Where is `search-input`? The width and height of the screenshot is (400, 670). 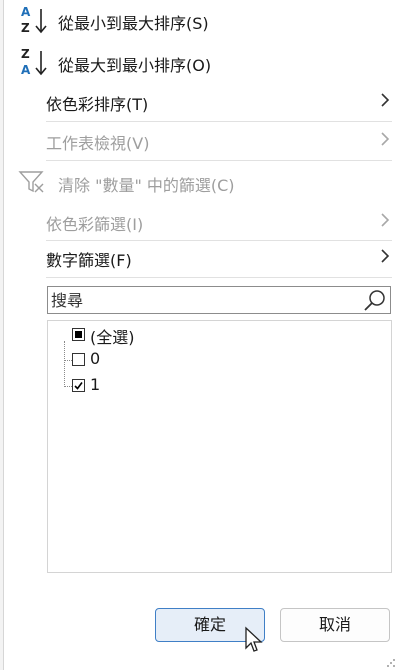 search-input is located at coordinates (204, 300).